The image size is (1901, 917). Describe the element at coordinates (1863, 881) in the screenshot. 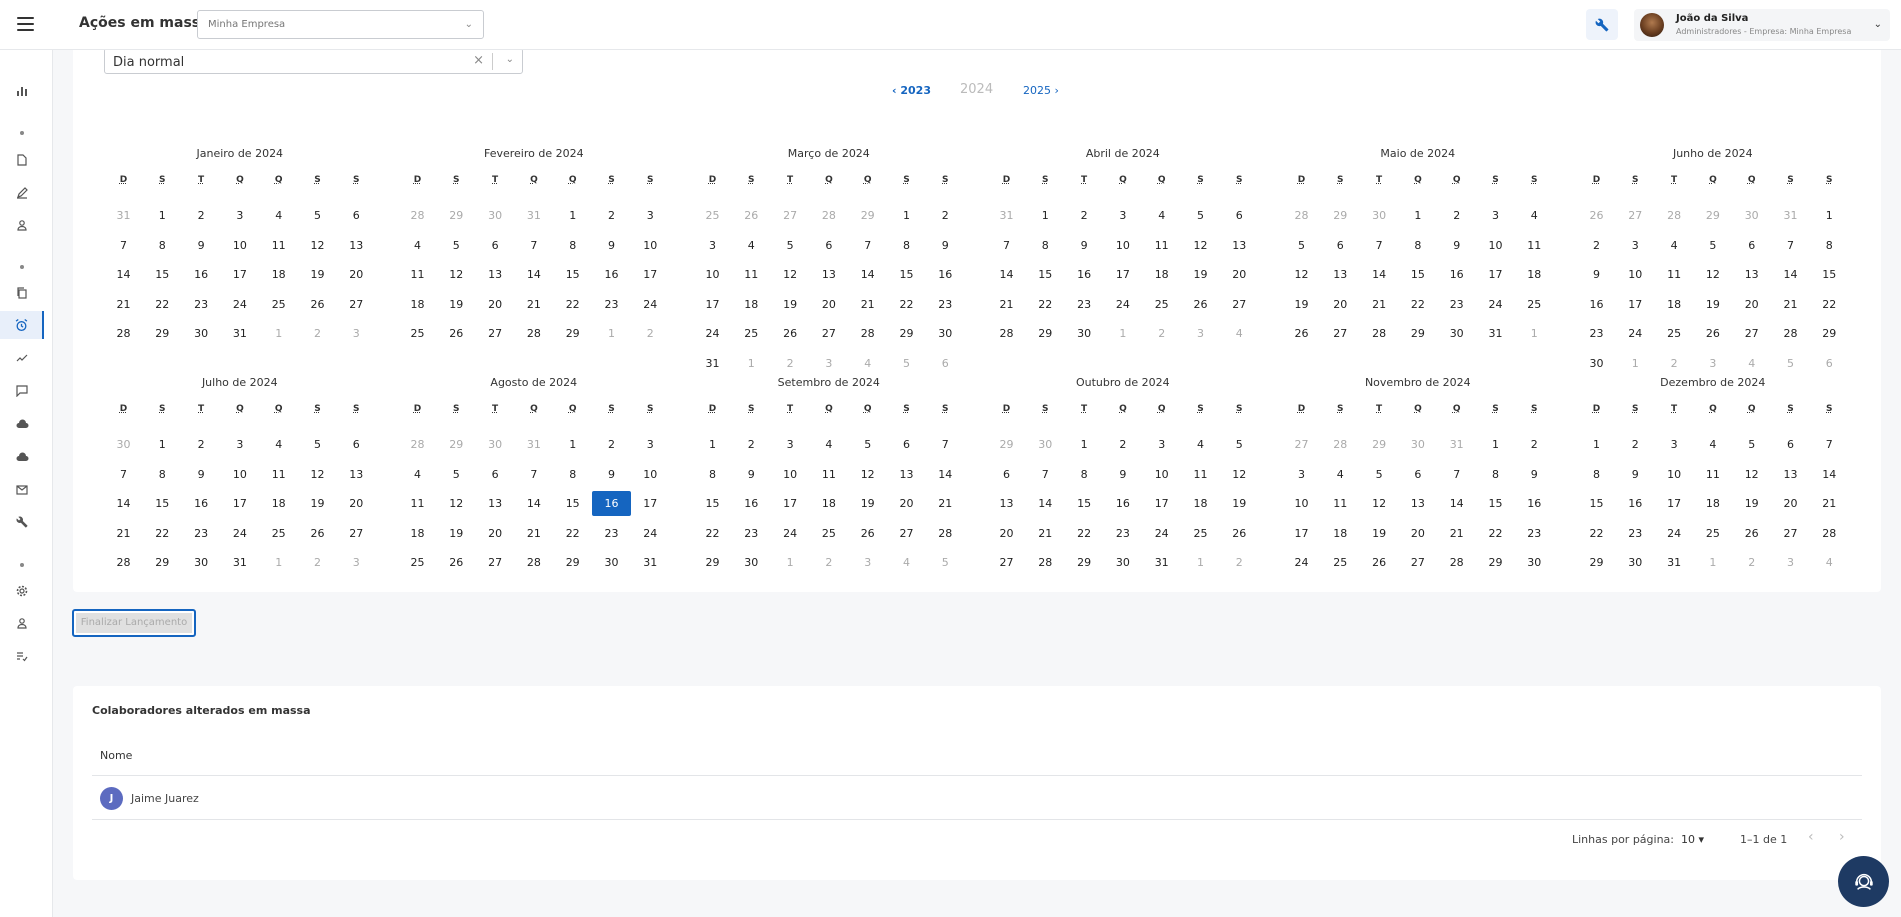

I see `help-button` at that location.